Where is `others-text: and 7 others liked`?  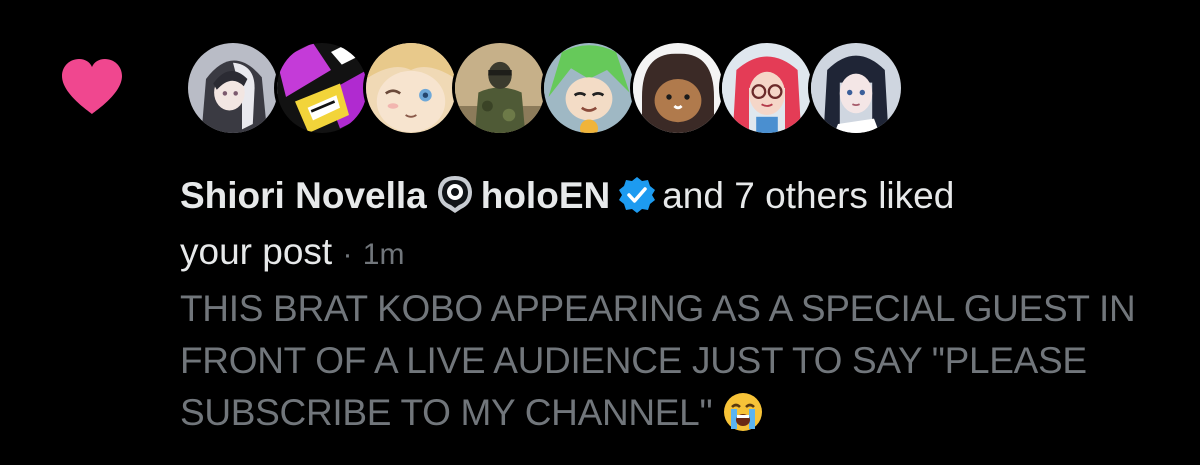
others-text: and 7 others liked is located at coordinates (808, 195).